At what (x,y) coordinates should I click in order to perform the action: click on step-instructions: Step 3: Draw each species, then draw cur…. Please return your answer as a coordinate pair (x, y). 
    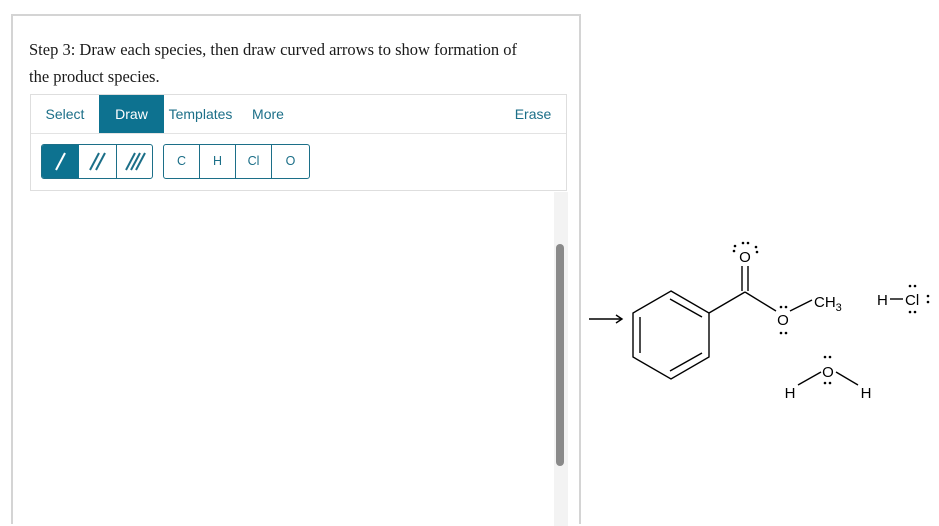
    Looking at the image, I should click on (299, 63).